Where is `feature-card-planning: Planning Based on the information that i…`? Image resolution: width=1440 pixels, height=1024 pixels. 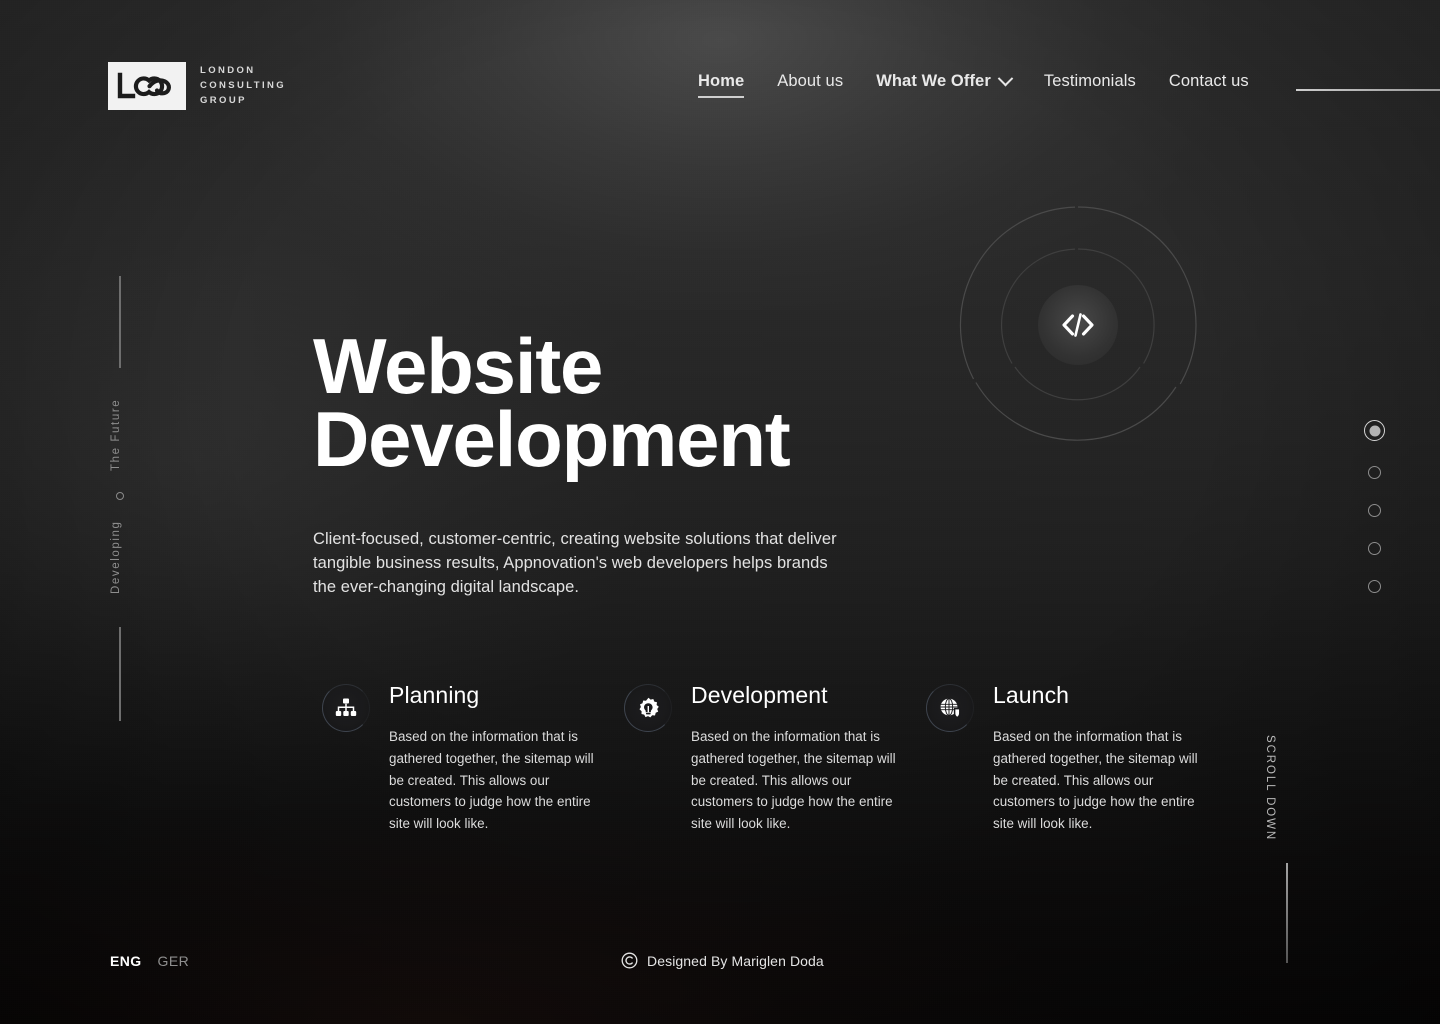 feature-card-planning: Planning Based on the information that i… is located at coordinates (473, 758).